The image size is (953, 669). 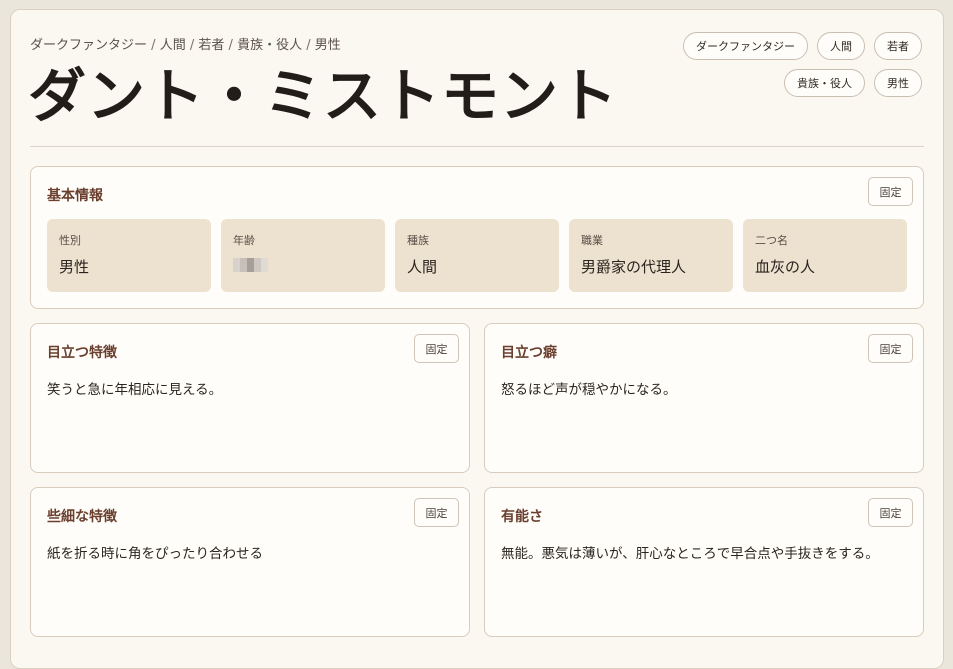 I want to click on info-race: 種族 人間, so click(x=477, y=255).